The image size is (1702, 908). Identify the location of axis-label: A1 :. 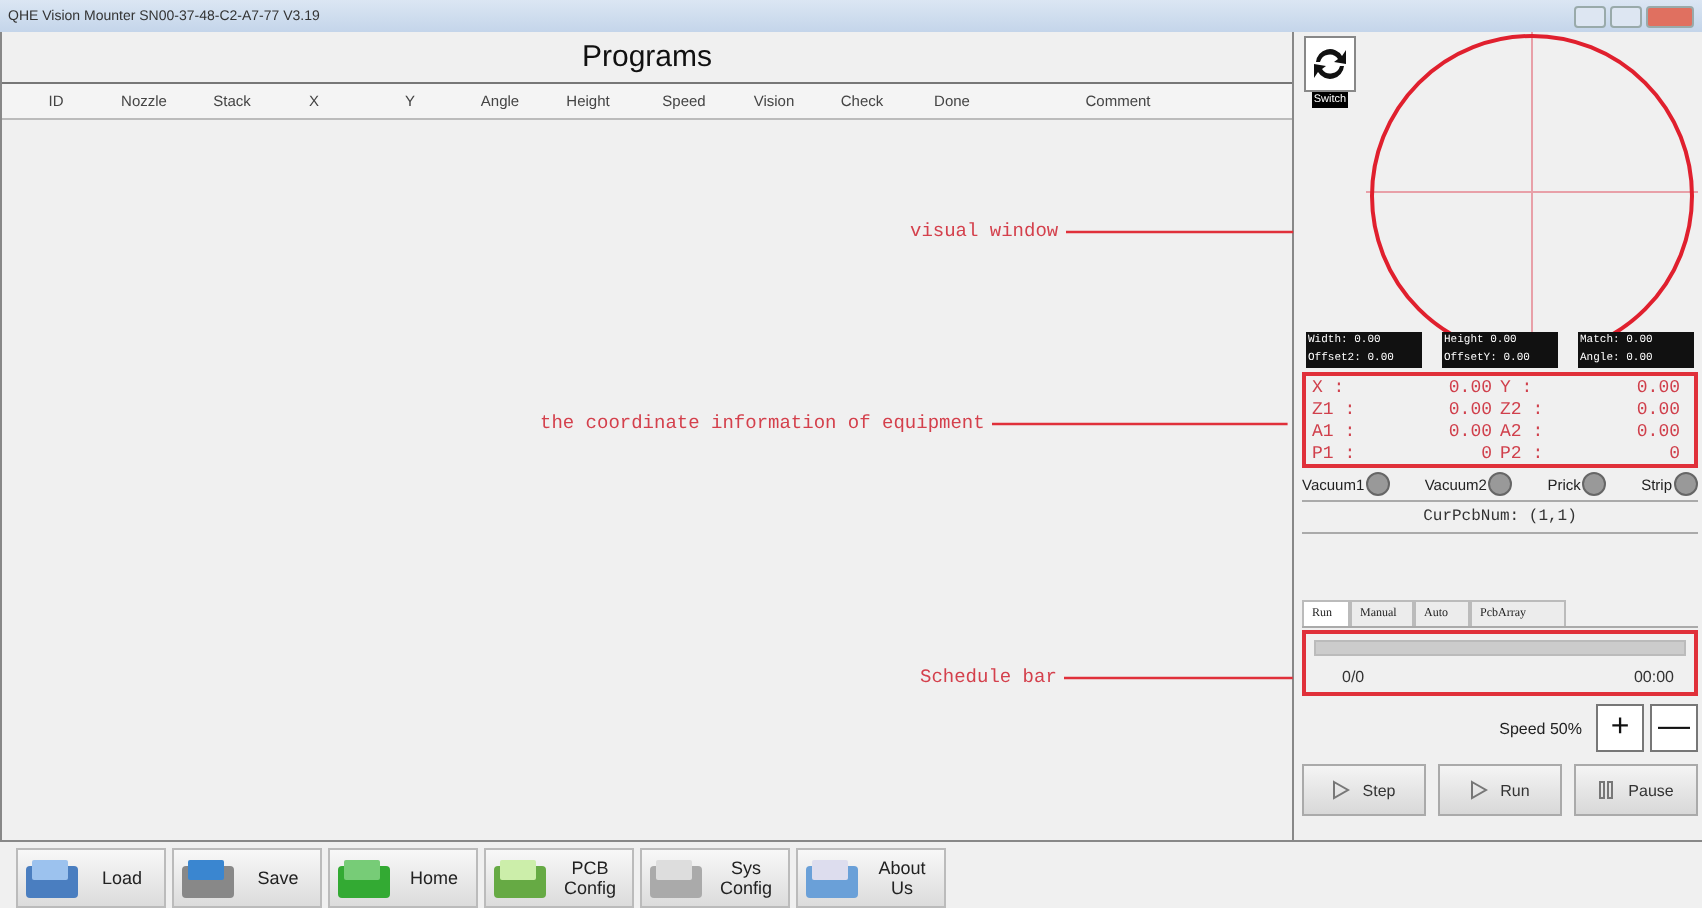
(1334, 431).